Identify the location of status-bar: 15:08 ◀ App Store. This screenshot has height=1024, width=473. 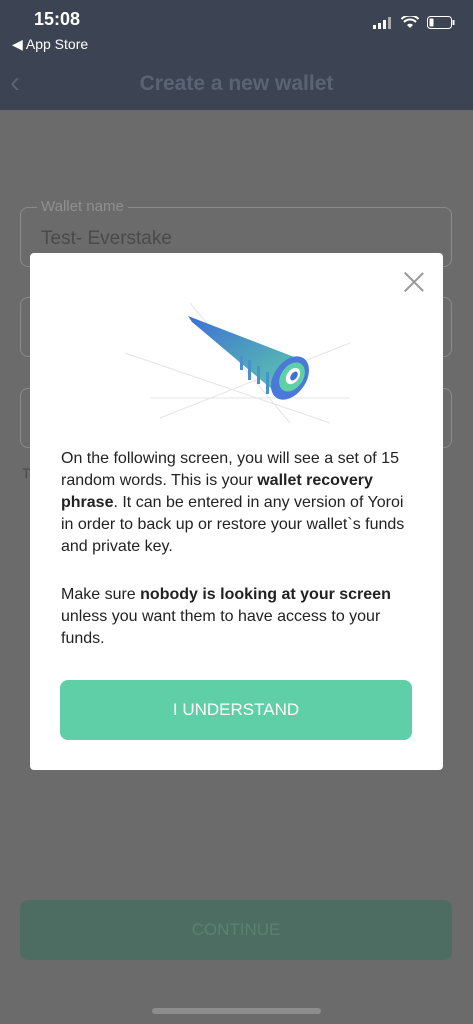
(236, 30).